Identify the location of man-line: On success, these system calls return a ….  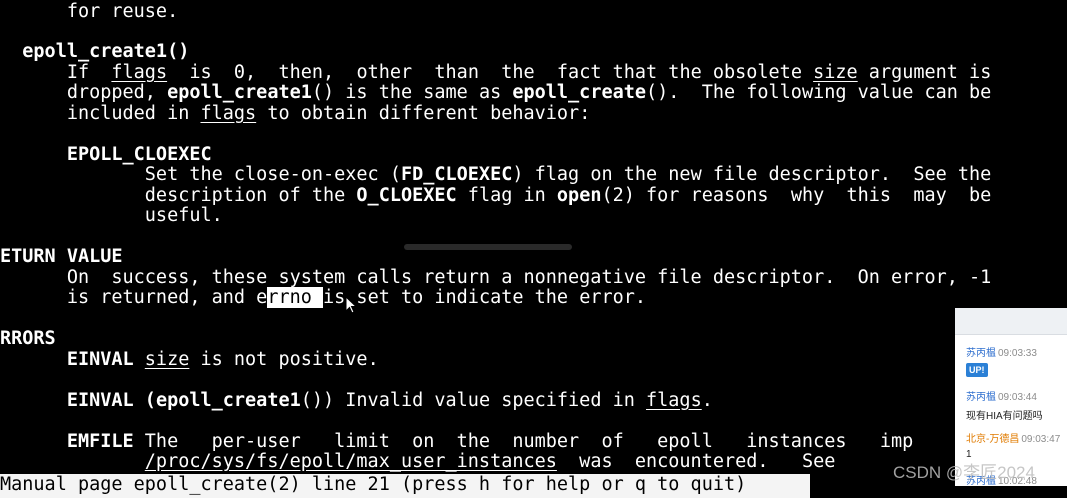
(496, 277).